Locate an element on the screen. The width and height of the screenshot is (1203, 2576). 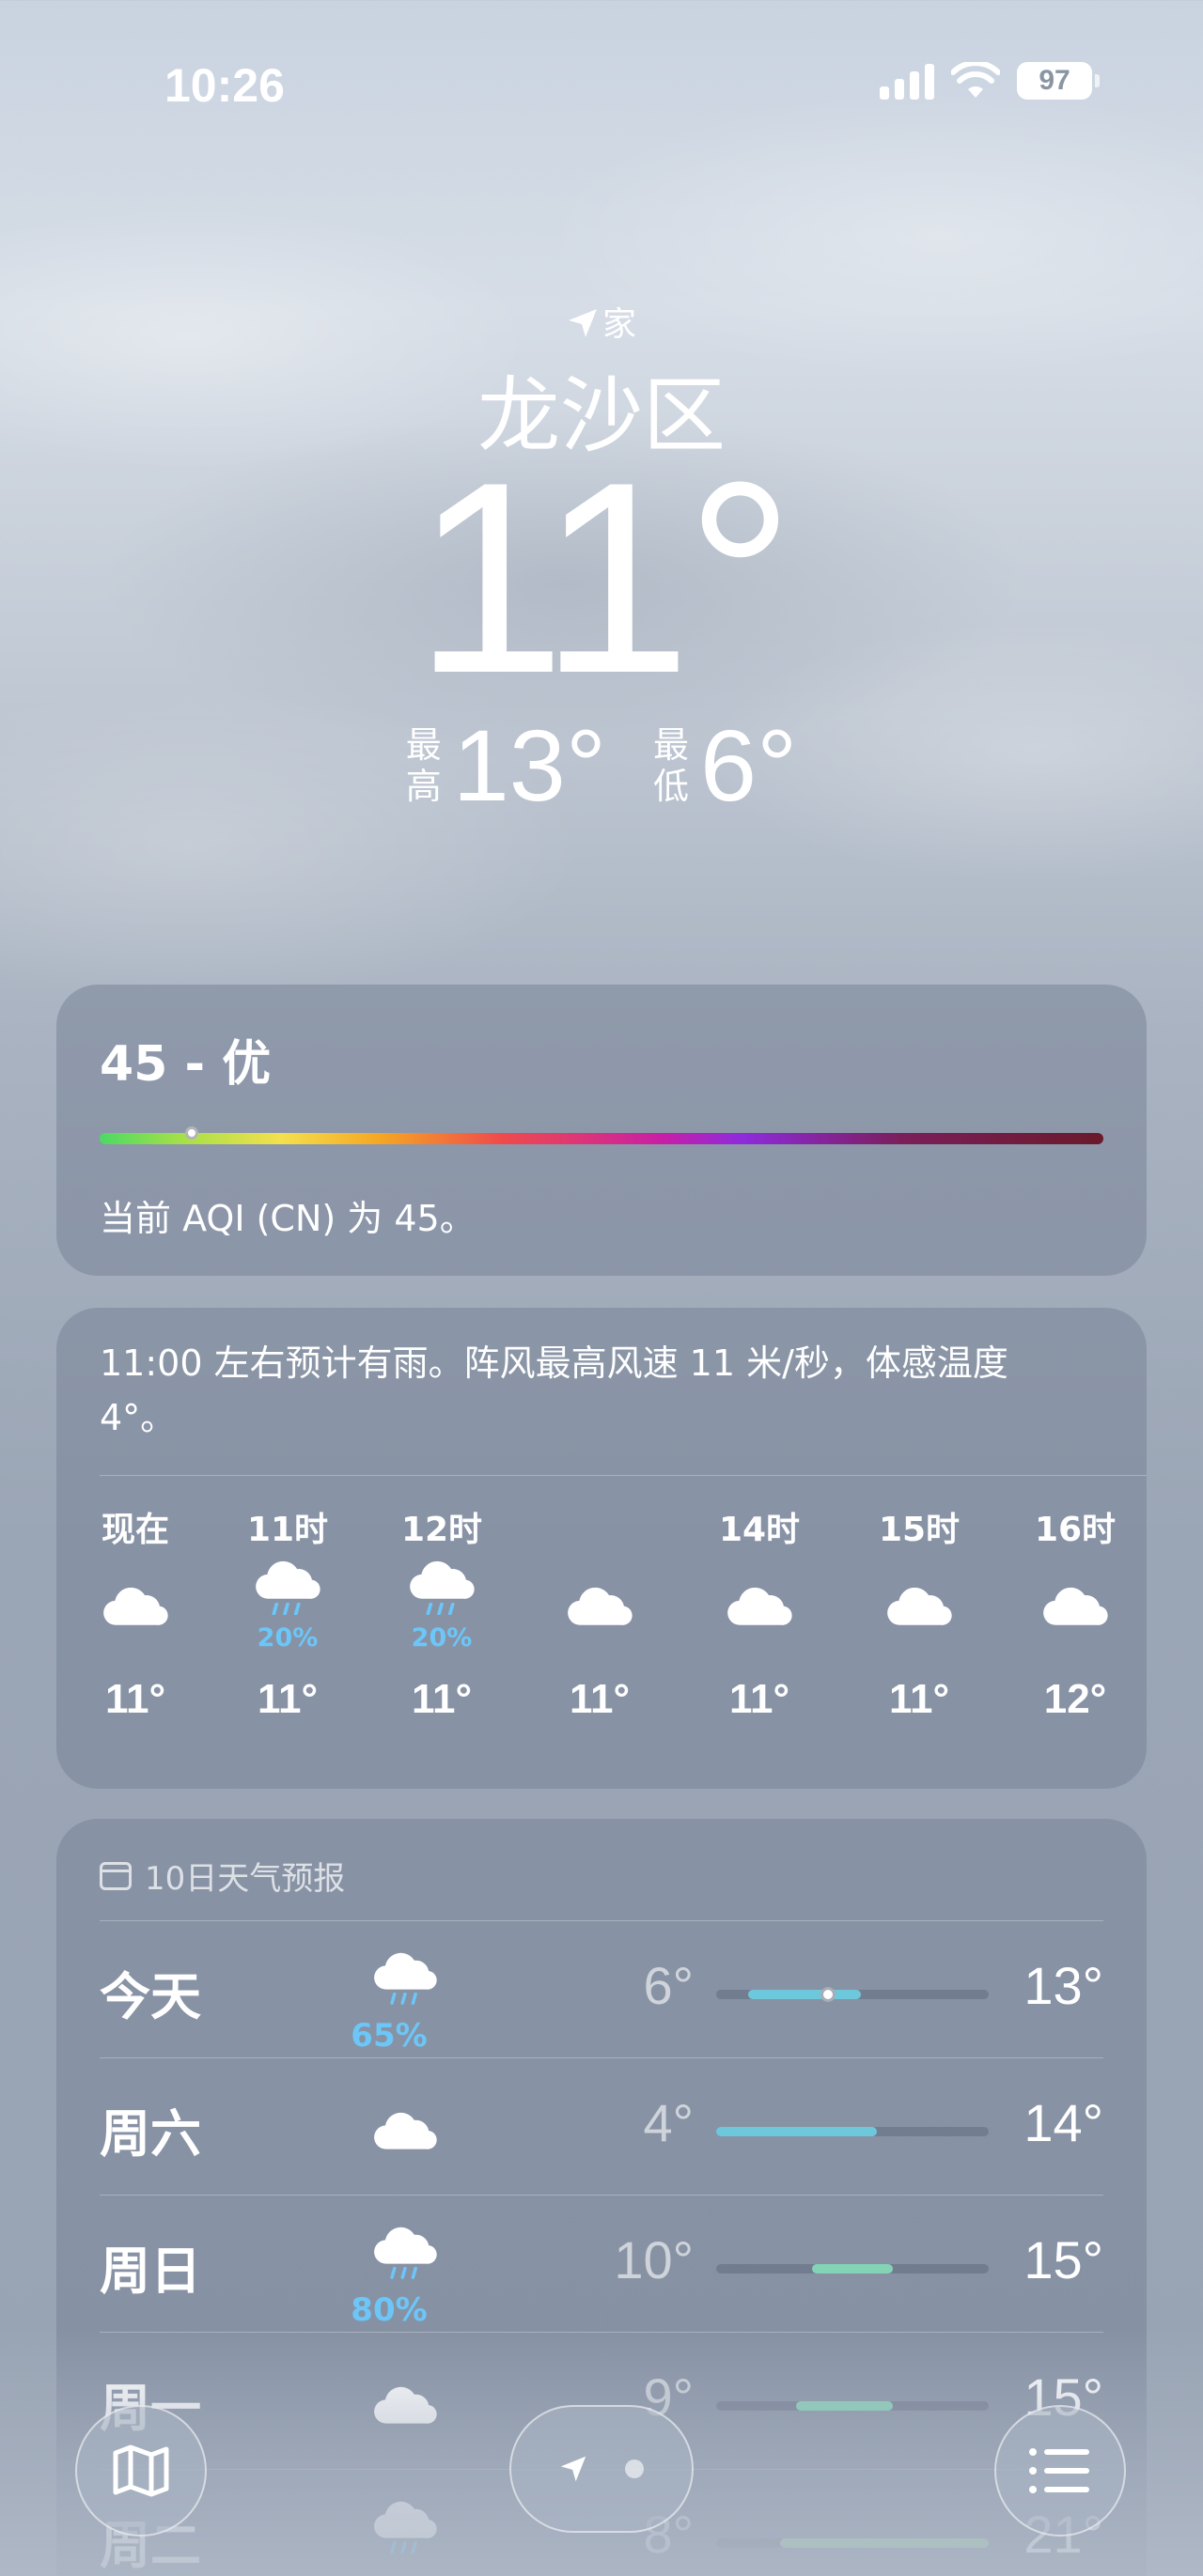
ten-day-header: 10日天气预报 is located at coordinates (222, 1876).